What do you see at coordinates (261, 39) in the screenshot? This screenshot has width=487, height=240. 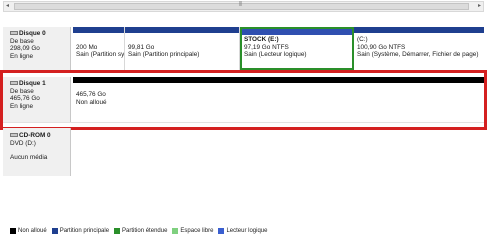 I see `partition-label: STOCK (E:)` at bounding box center [261, 39].